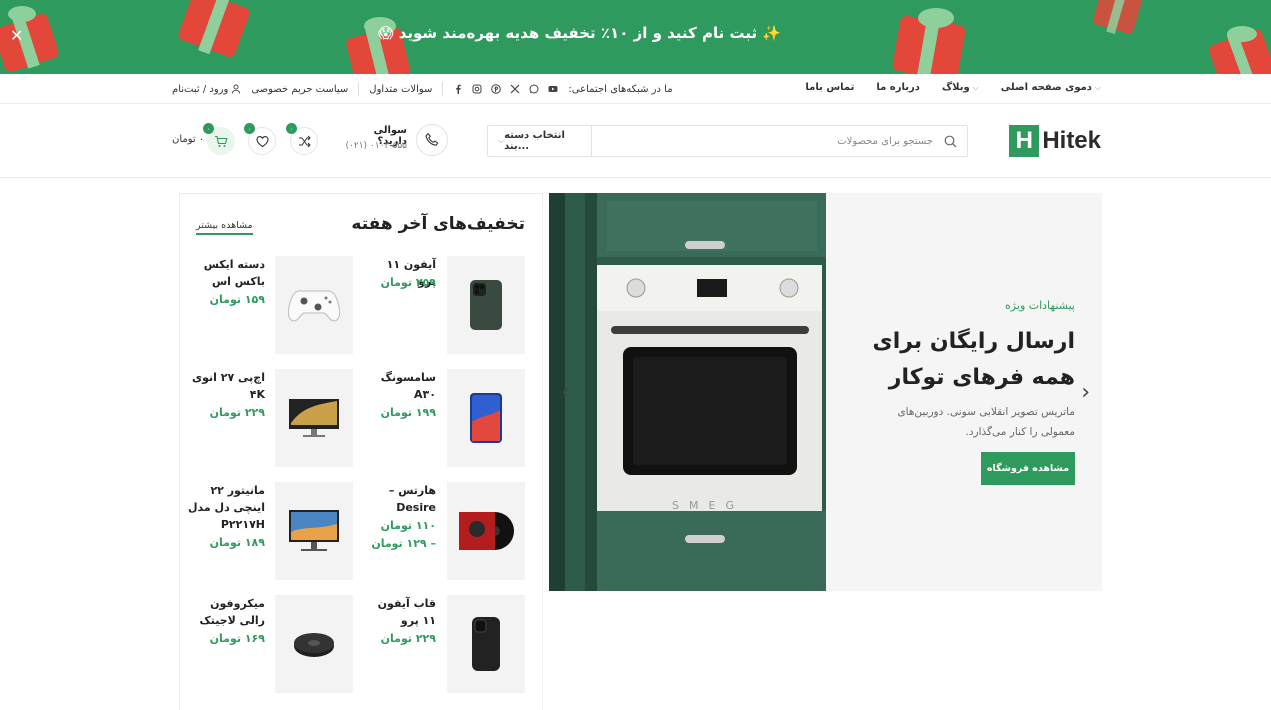 The image size is (1271, 710). I want to click on product-name: سامسونگ A۳۰, so click(403, 386).